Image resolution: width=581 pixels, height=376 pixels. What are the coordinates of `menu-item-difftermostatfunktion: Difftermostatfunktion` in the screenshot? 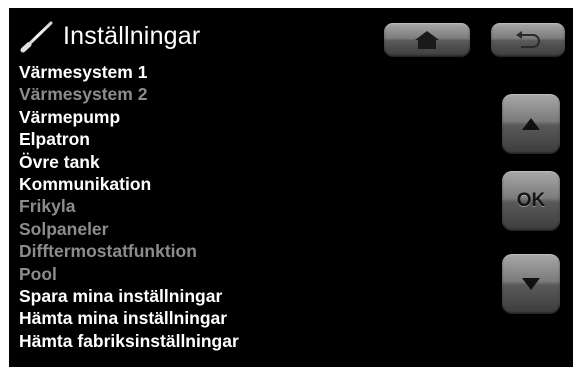 It's located at (129, 251).